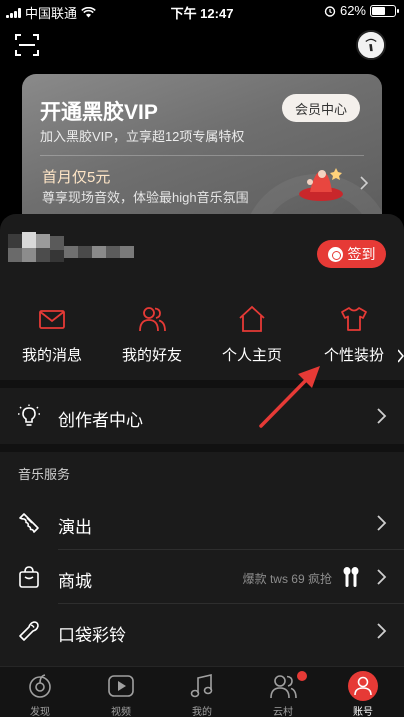  I want to click on shortcut-homepage: 个人主页, so click(252, 334).